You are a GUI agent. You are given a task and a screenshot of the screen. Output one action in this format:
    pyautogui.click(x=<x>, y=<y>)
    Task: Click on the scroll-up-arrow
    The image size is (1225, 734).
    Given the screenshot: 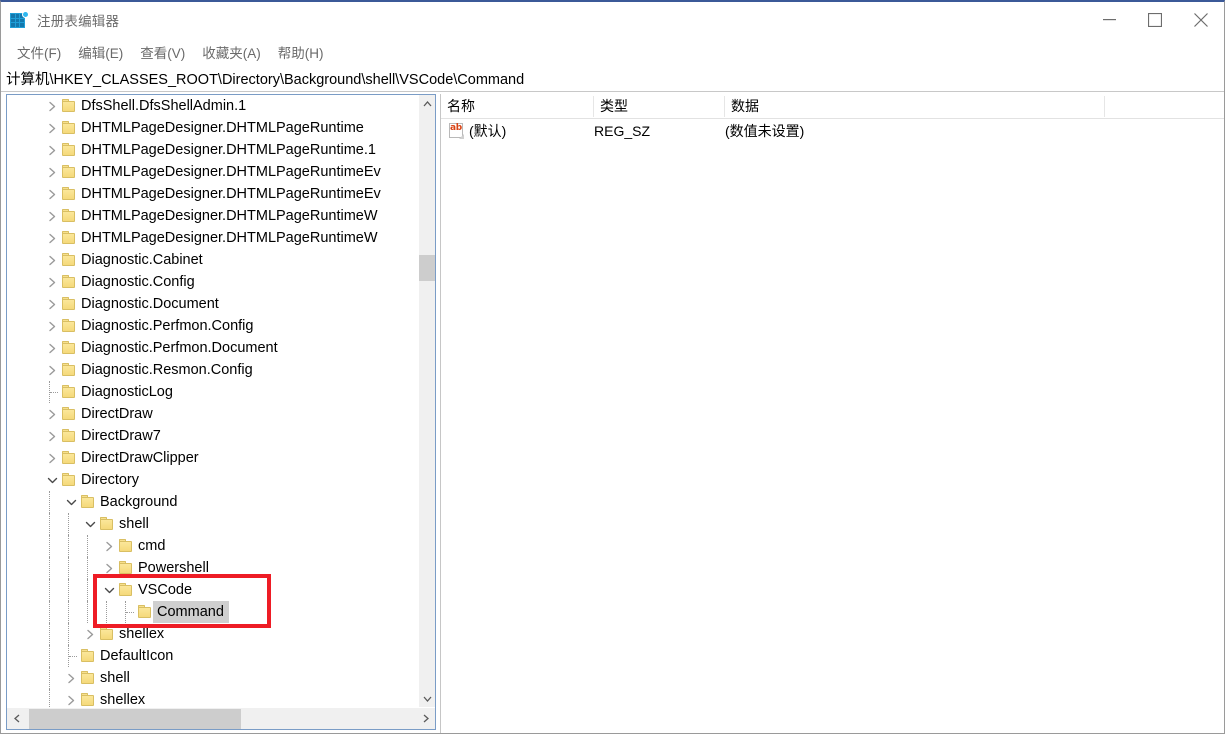 What is the action you would take?
    pyautogui.click(x=427, y=103)
    